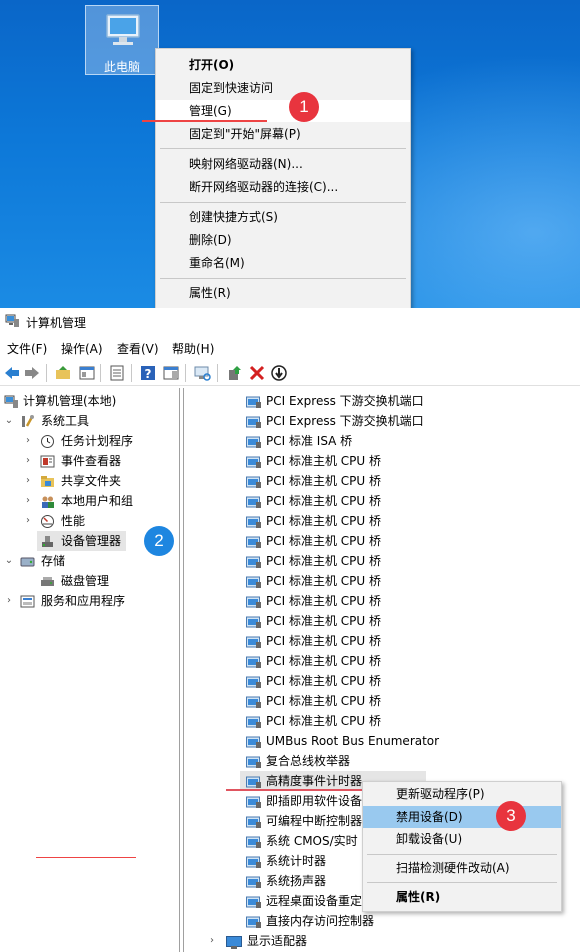 The height and width of the screenshot is (952, 580). I want to click on tree-item-computer-management: 计算机管理(本地), so click(90, 401).